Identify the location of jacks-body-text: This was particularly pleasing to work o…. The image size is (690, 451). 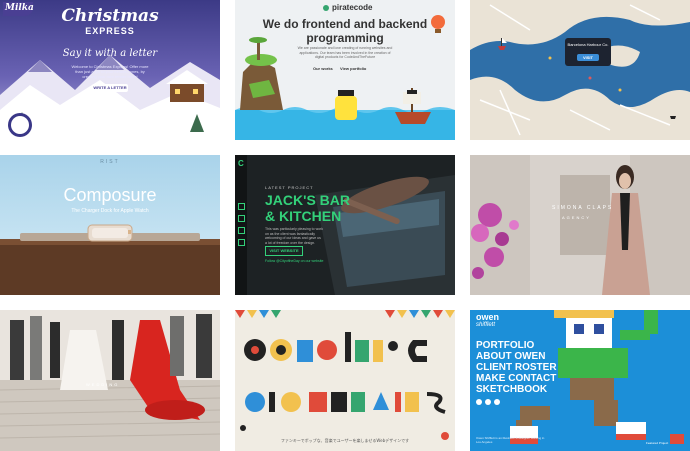
(294, 236).